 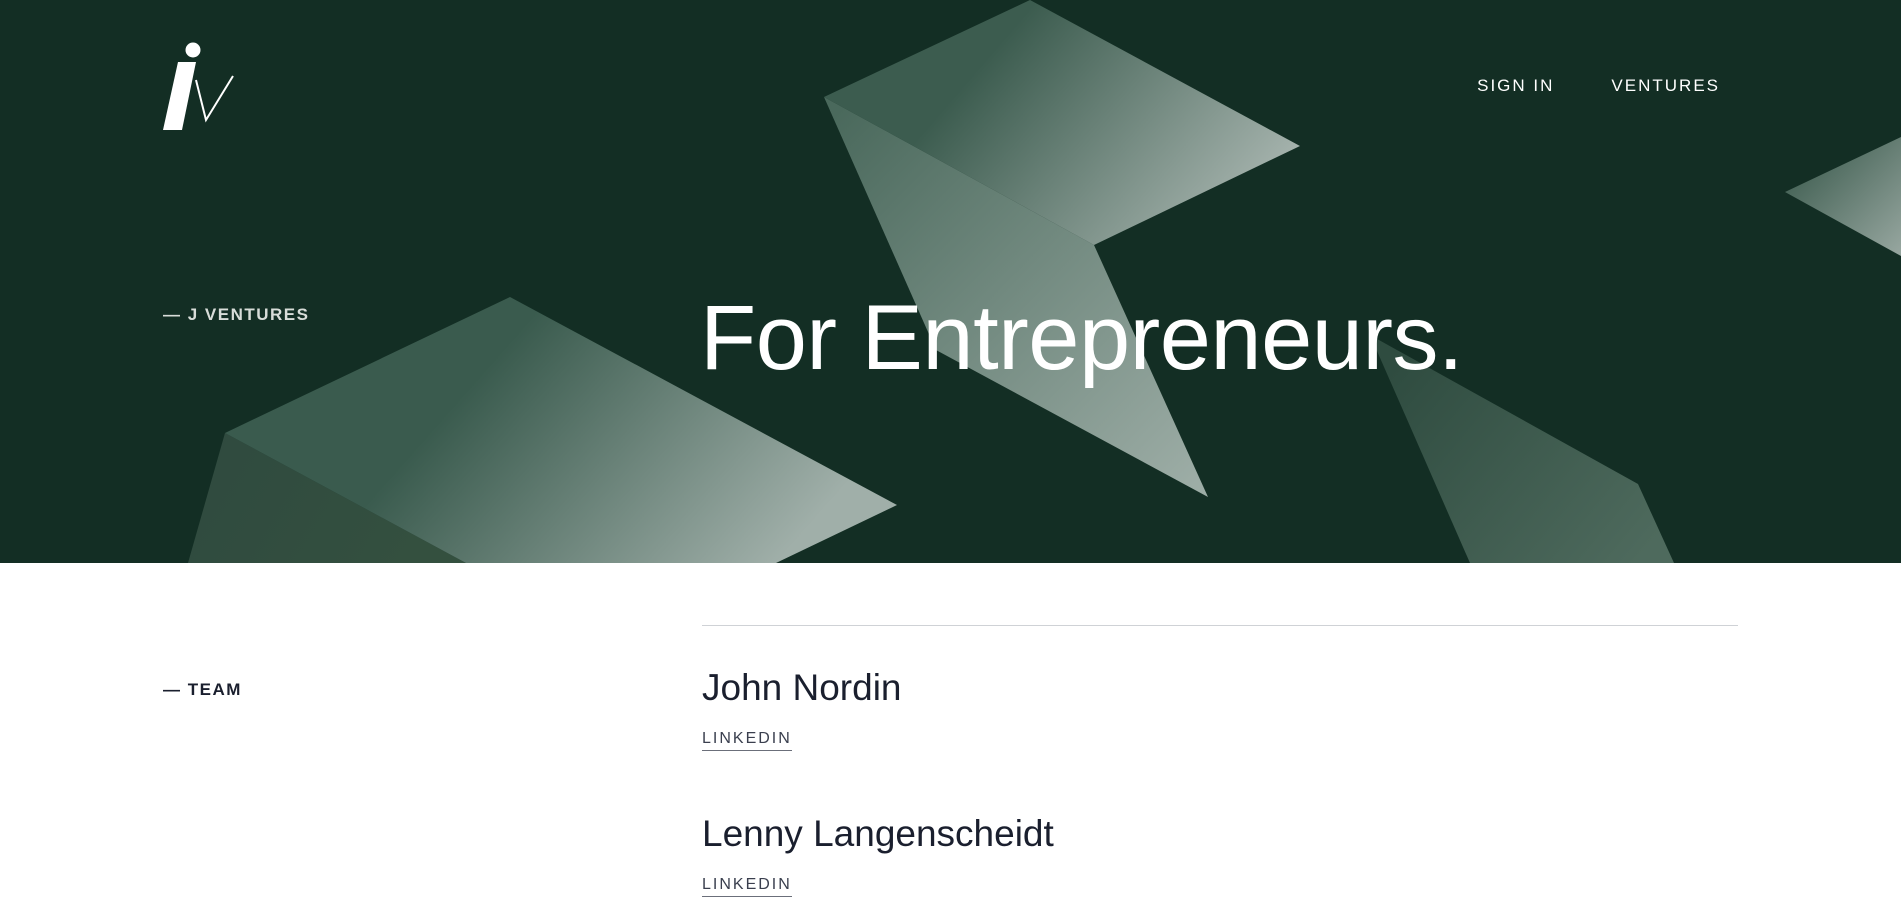 I want to click on ventures-link: VENTURES, so click(x=1665, y=86).